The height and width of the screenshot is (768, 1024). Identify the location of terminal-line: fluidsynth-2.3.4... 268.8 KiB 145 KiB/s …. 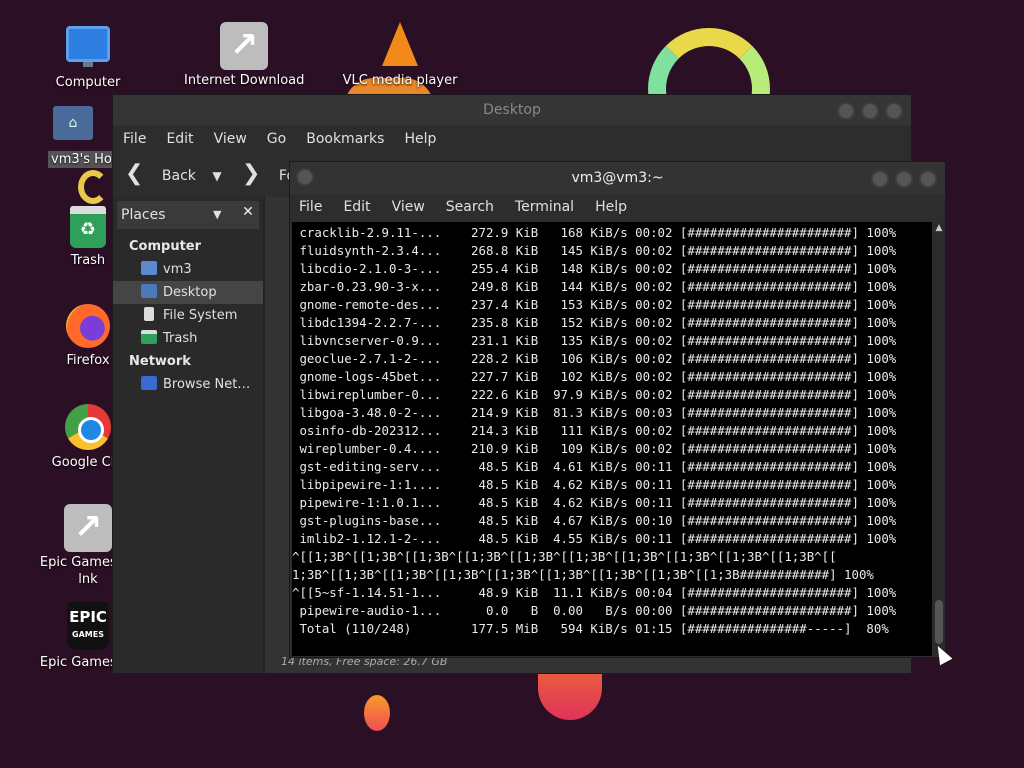
(594, 250).